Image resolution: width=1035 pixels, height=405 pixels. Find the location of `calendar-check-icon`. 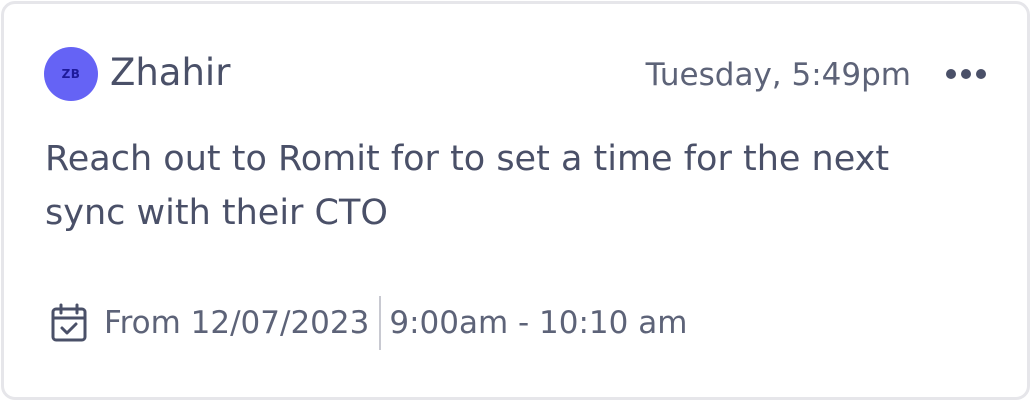

calendar-check-icon is located at coordinates (69, 322).